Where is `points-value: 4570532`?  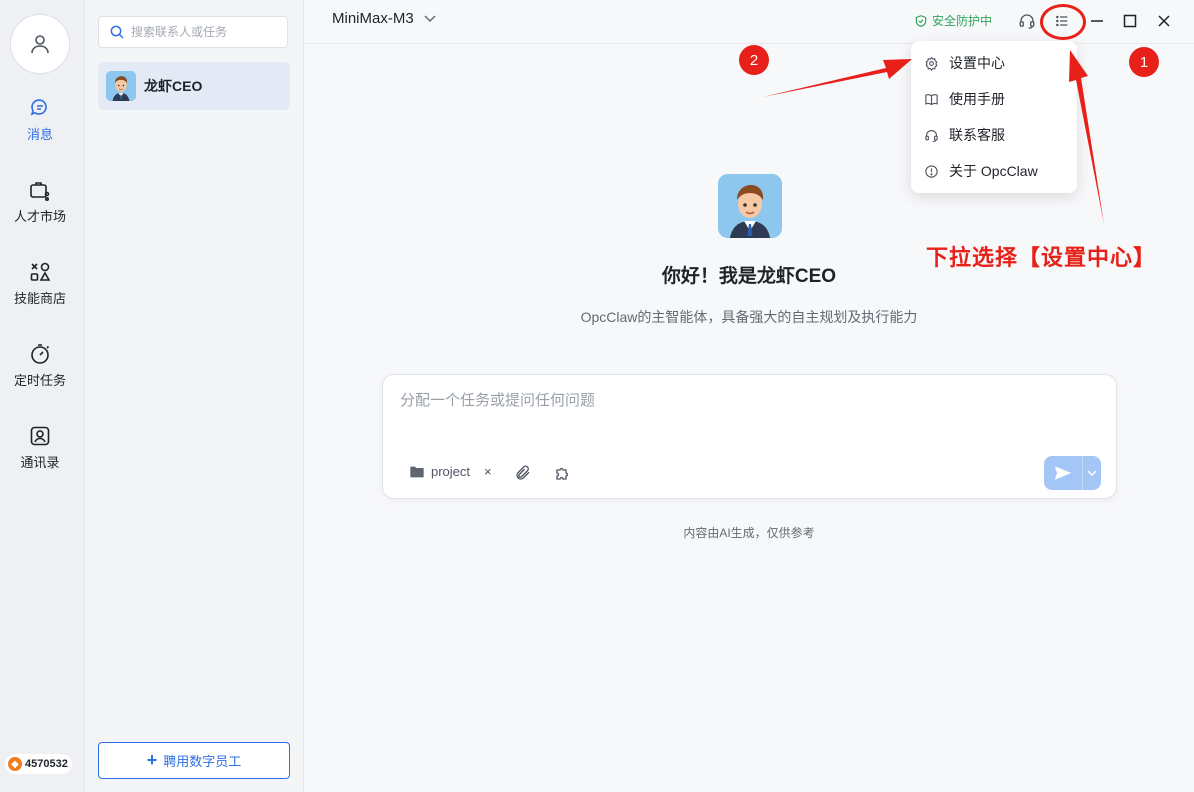 points-value: 4570532 is located at coordinates (46, 764).